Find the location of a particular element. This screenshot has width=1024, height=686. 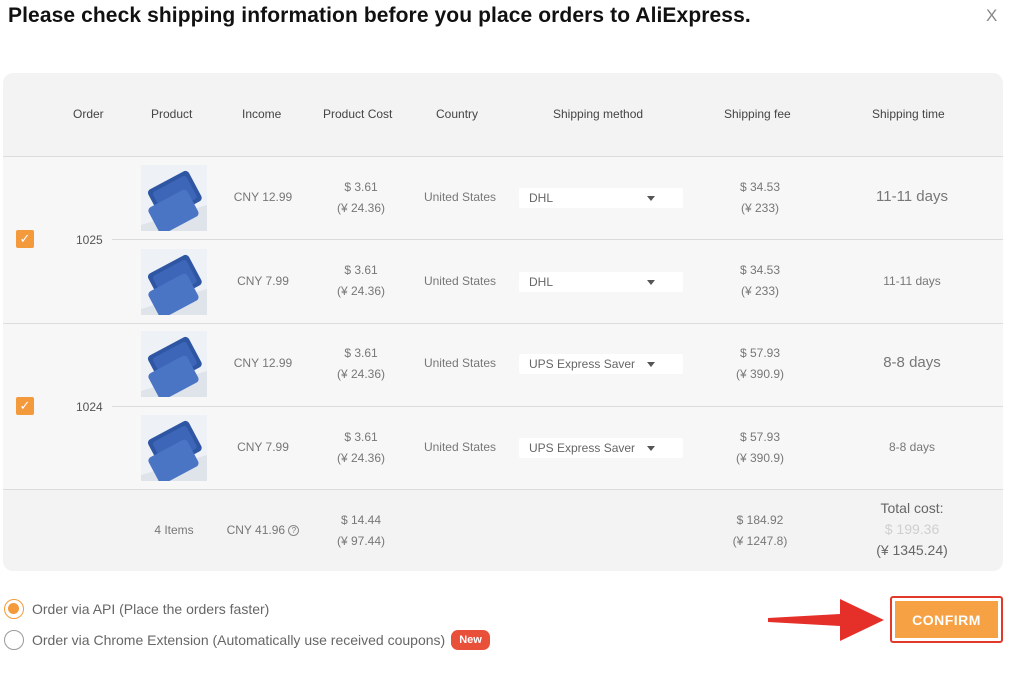

total-cost: Total cost: $ 199.36 (¥ 1345.24) is located at coordinates (912, 529).